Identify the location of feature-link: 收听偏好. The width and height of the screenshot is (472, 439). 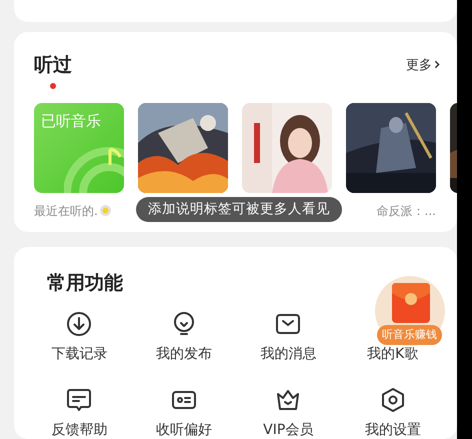
(184, 430).